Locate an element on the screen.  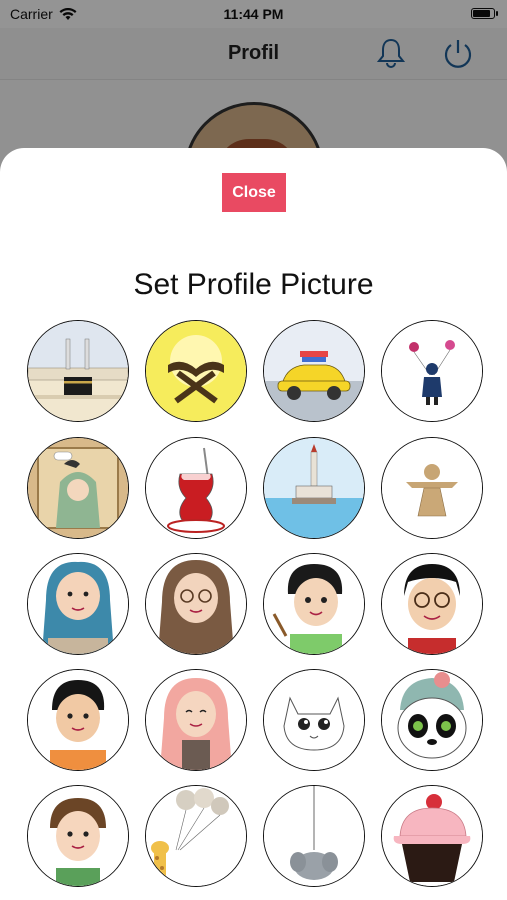
avatar-boy-smiling is located at coordinates (78, 836).